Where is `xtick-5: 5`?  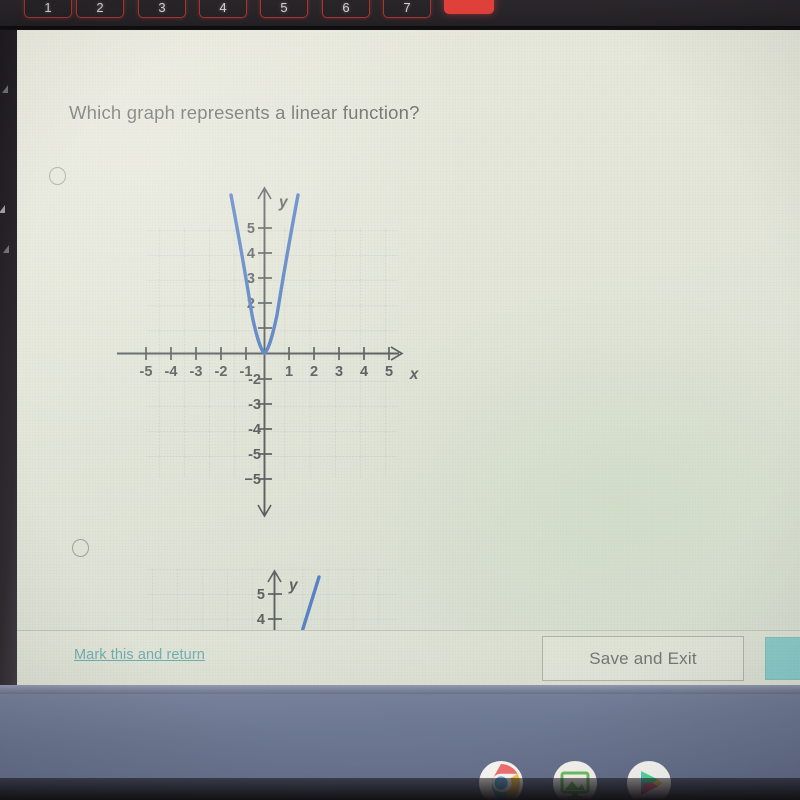
xtick-5: 5 is located at coordinates (389, 372).